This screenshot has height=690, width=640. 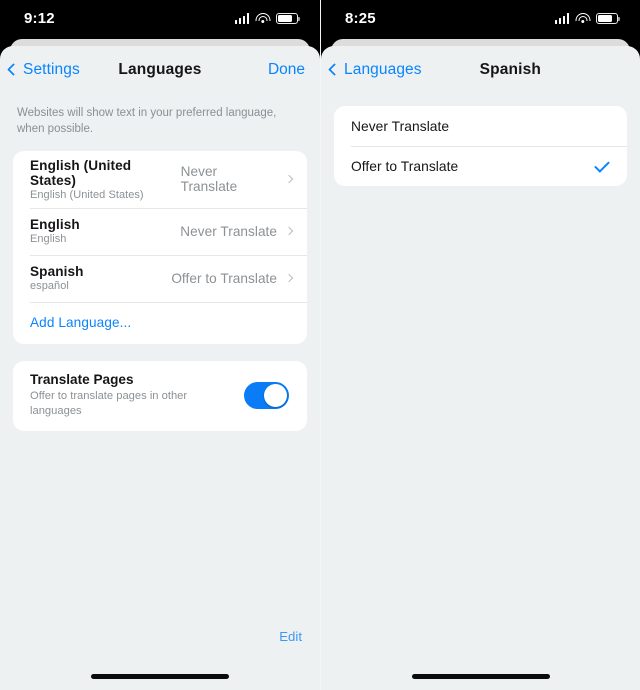 I want to click on back-button-label: Settings, so click(x=51, y=69).